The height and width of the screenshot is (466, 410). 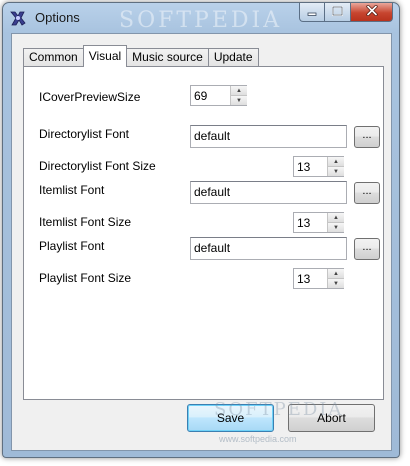 I want to click on playlist-font-label: Playlist Font, so click(x=72, y=246).